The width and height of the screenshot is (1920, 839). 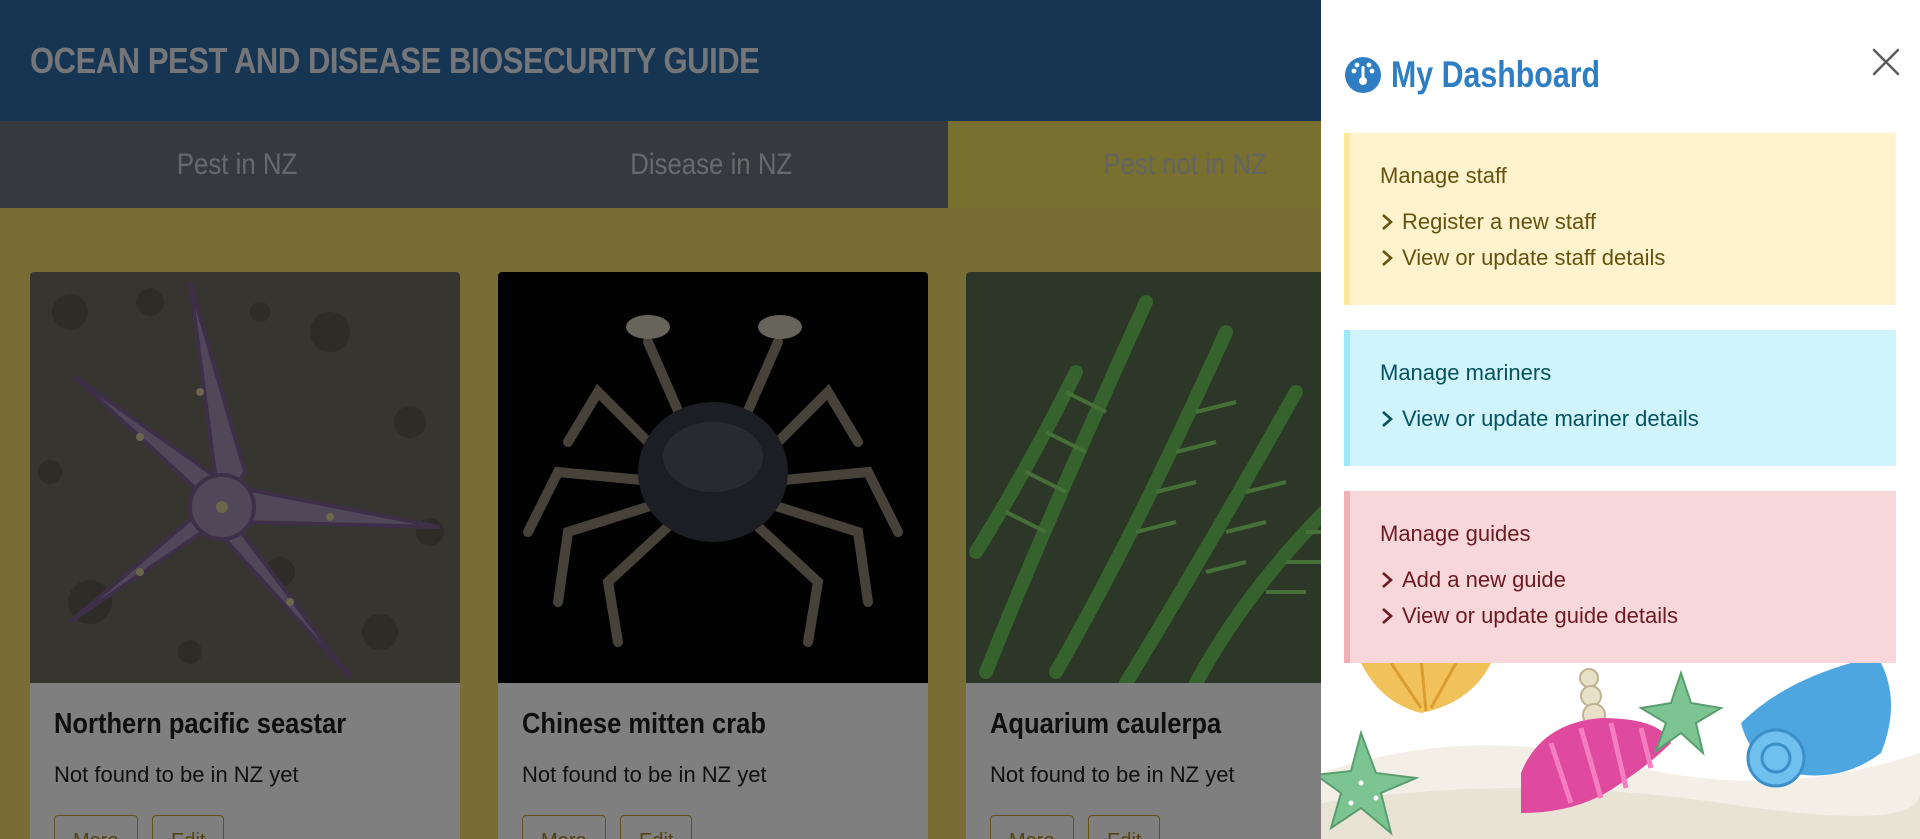 What do you see at coordinates (1455, 533) in the screenshot?
I see `section-title: Manage guides` at bounding box center [1455, 533].